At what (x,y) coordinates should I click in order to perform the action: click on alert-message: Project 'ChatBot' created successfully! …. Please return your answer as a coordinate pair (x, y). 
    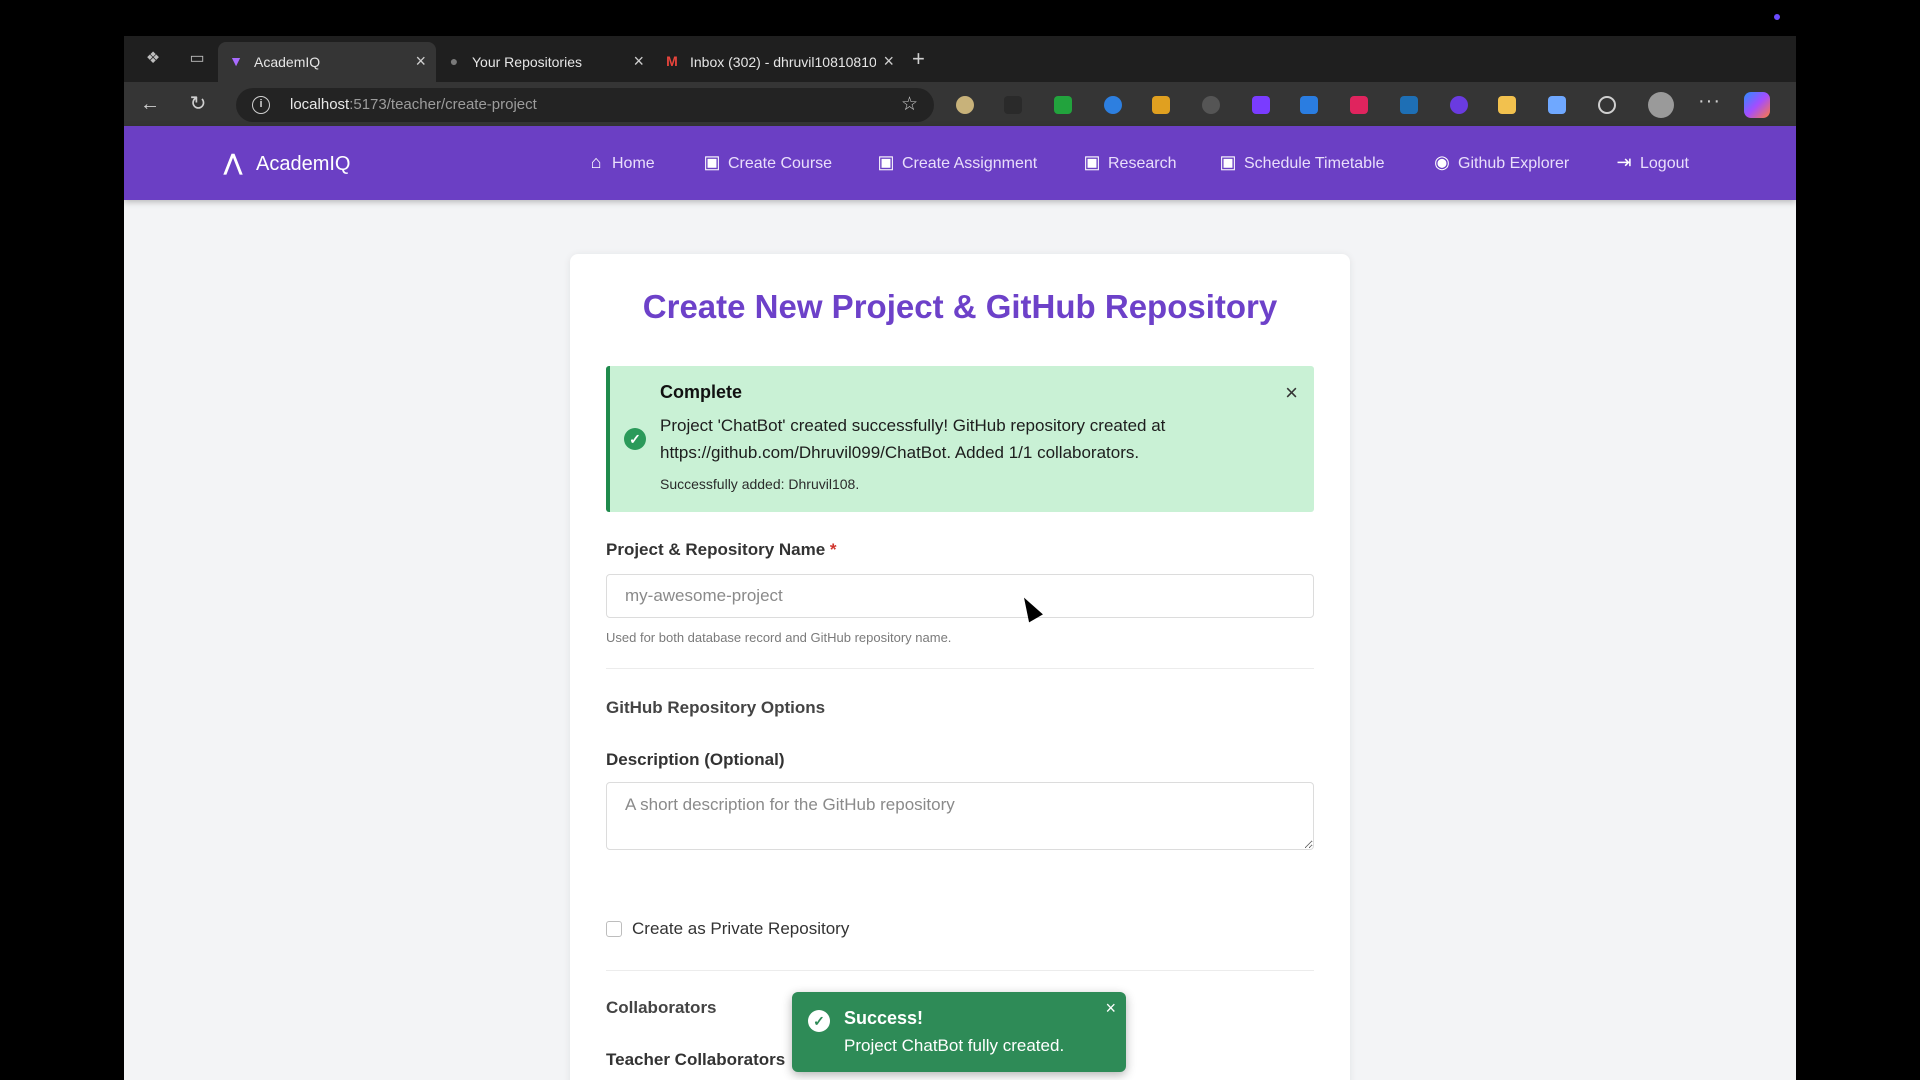
    Looking at the image, I should click on (913, 439).